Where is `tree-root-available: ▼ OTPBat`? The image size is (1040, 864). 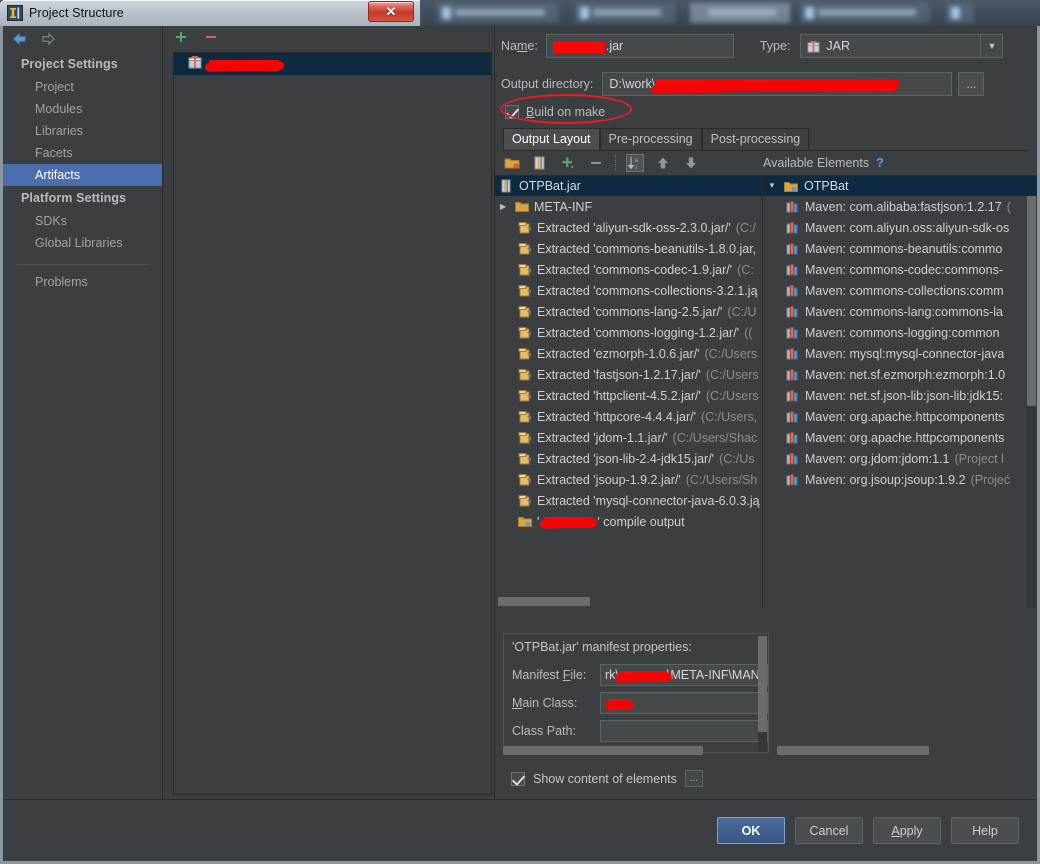 tree-root-available: ▼ OTPBat is located at coordinates (900, 186).